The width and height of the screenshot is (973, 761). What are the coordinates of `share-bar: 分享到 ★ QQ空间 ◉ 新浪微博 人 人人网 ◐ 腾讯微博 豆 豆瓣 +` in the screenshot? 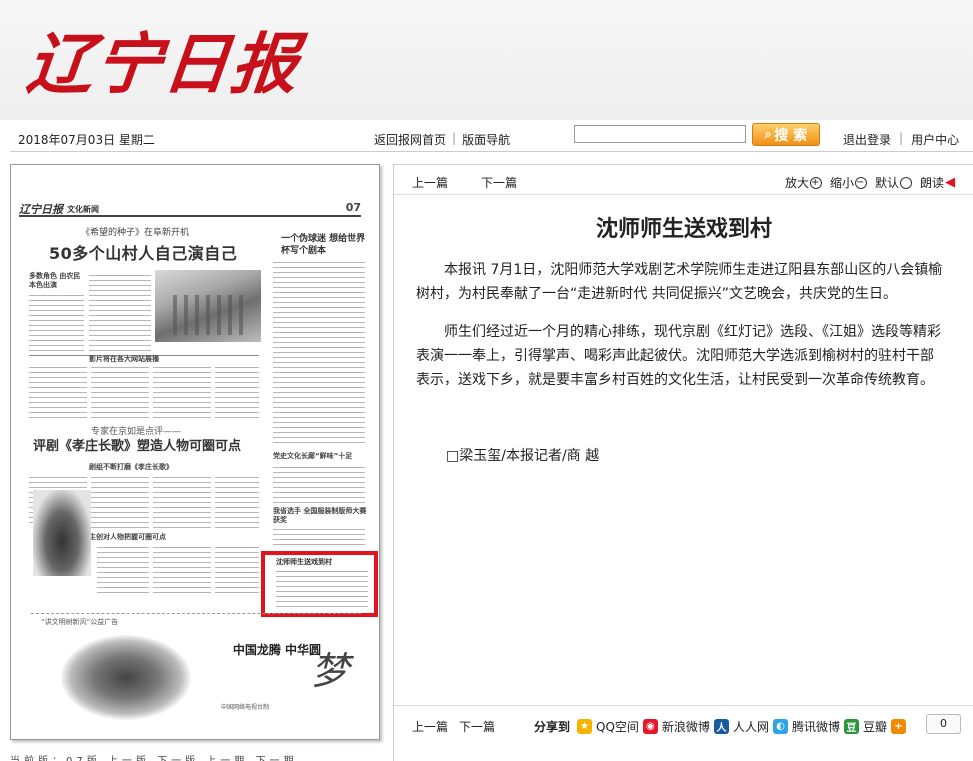 It's located at (720, 726).